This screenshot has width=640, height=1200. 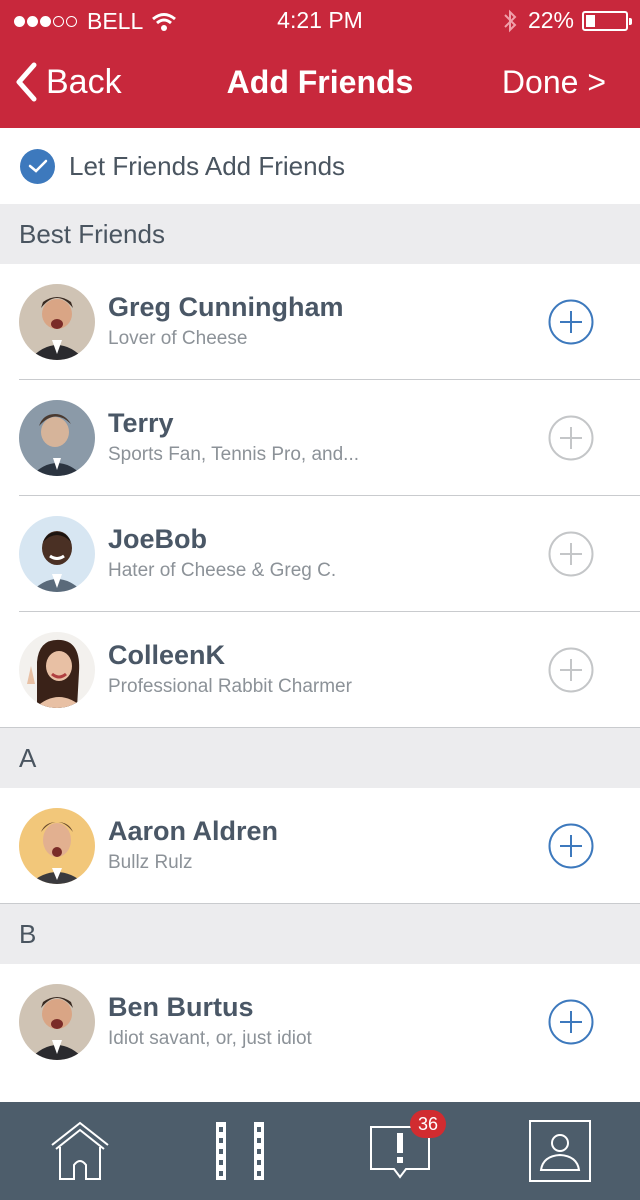 What do you see at coordinates (320, 934) in the screenshot?
I see `section-header-b: B` at bounding box center [320, 934].